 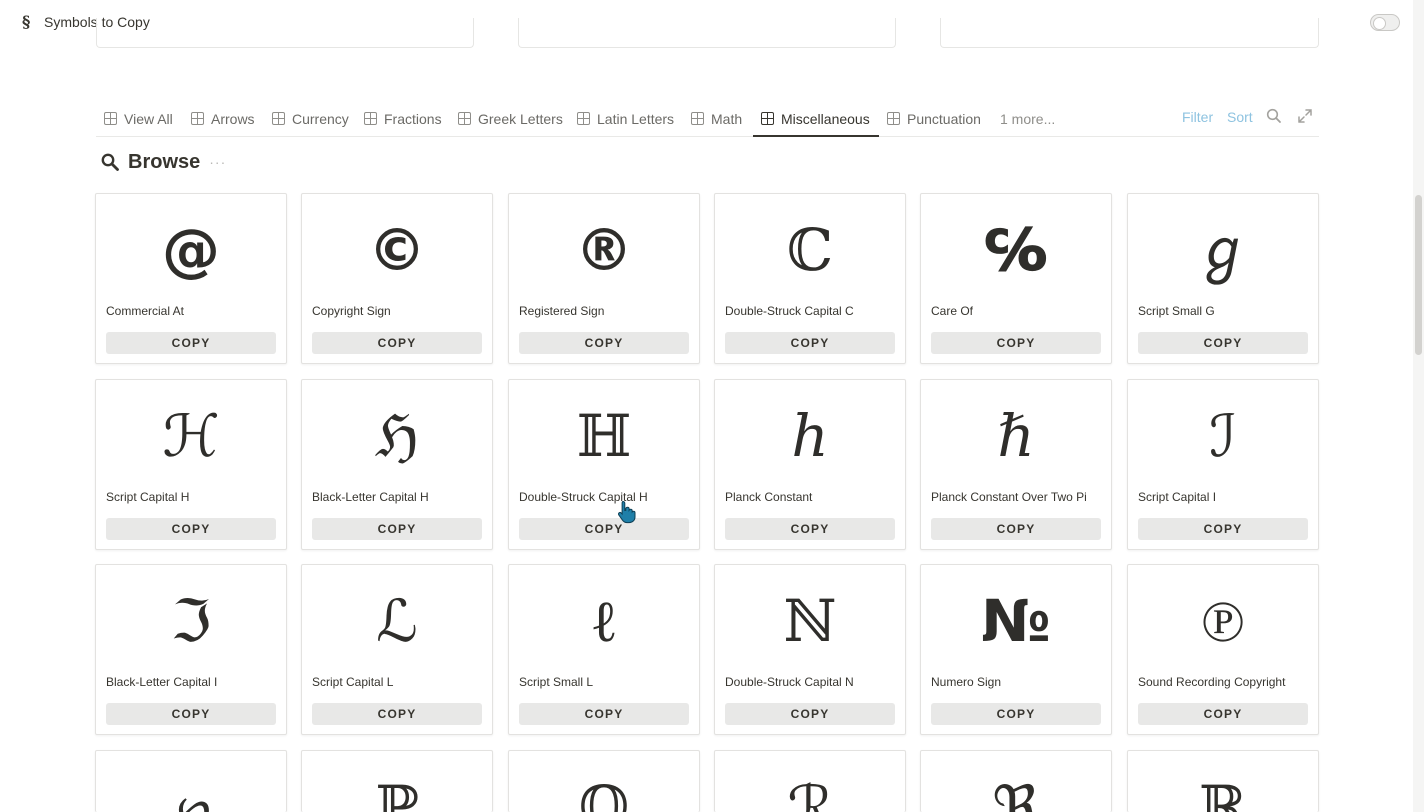 I want to click on toggle-switch, so click(x=1385, y=22).